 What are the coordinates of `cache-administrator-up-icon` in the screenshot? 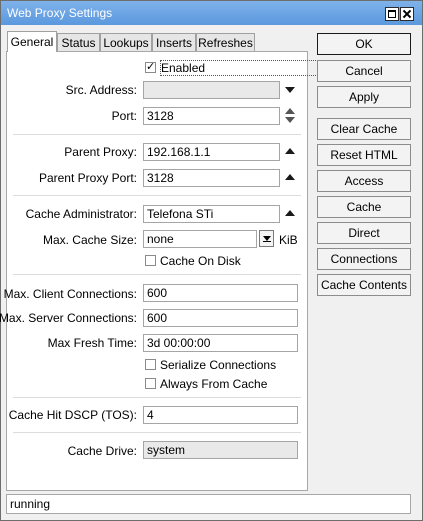 It's located at (290, 213).